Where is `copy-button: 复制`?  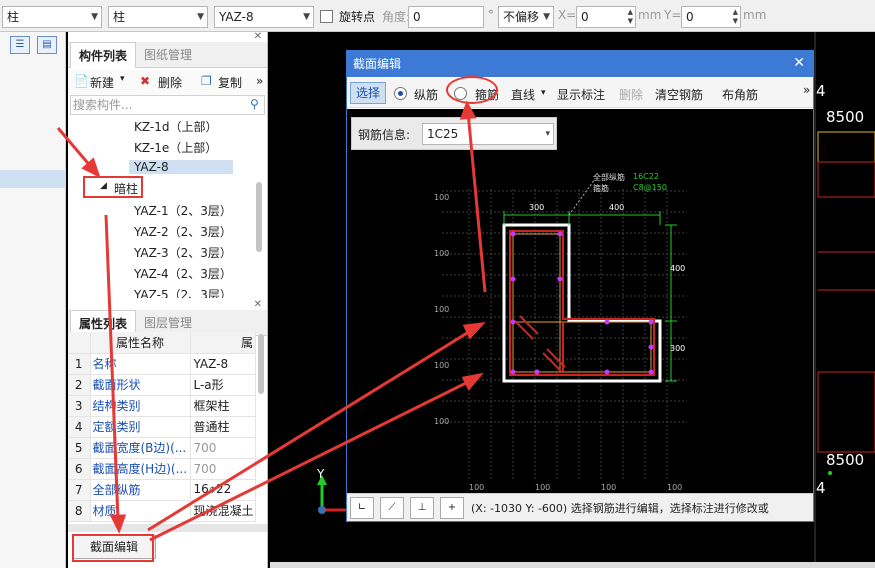 copy-button: 复制 is located at coordinates (230, 82).